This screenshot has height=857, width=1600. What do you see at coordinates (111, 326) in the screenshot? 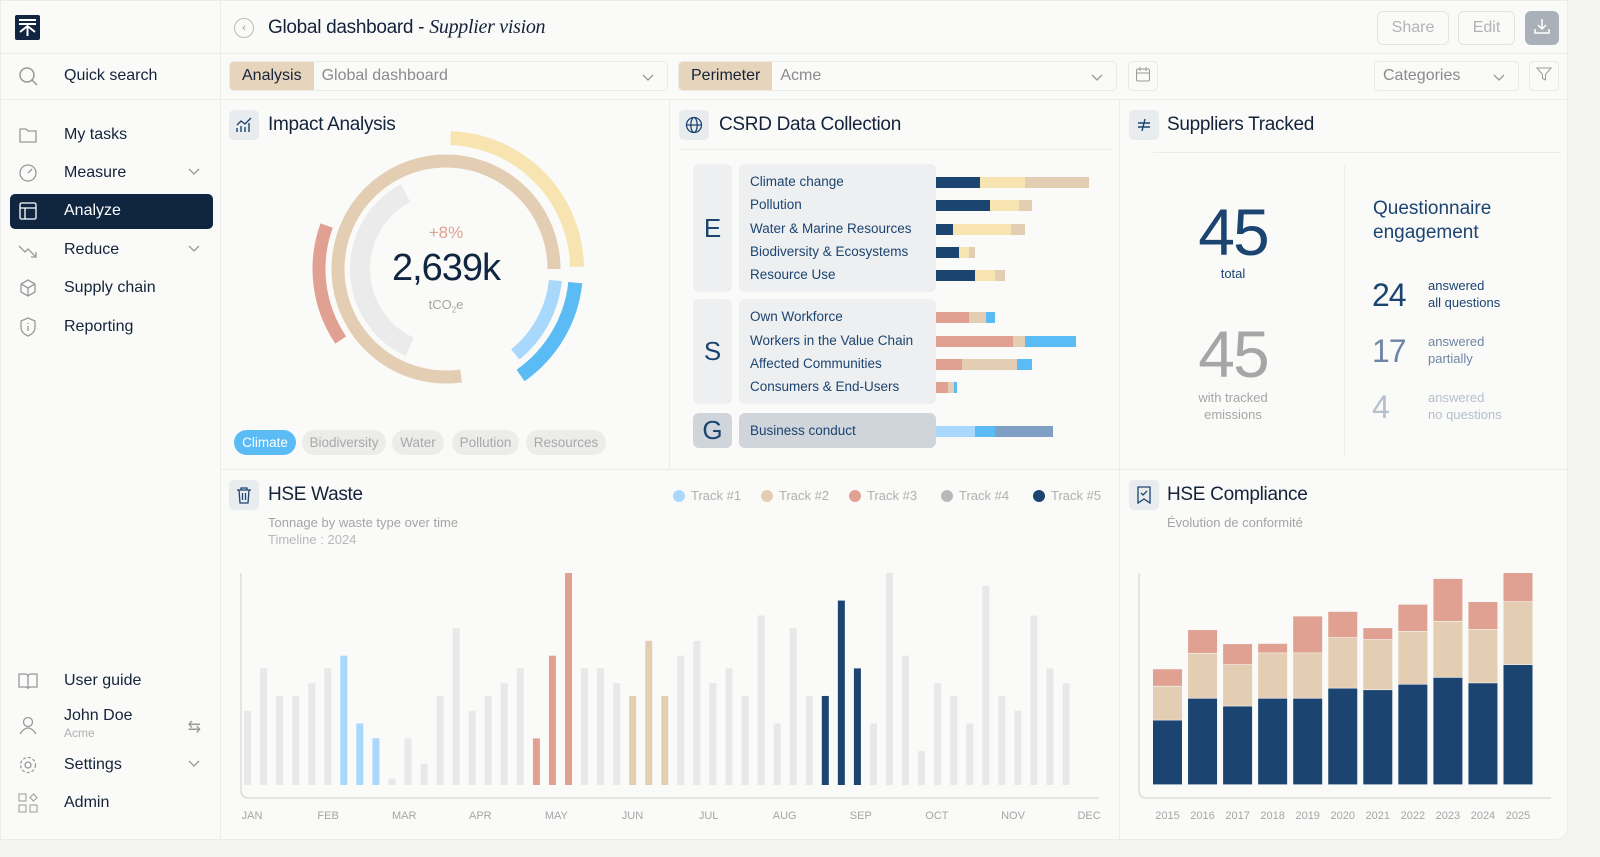
I see `sidebar-item-reporting: Reporting` at bounding box center [111, 326].